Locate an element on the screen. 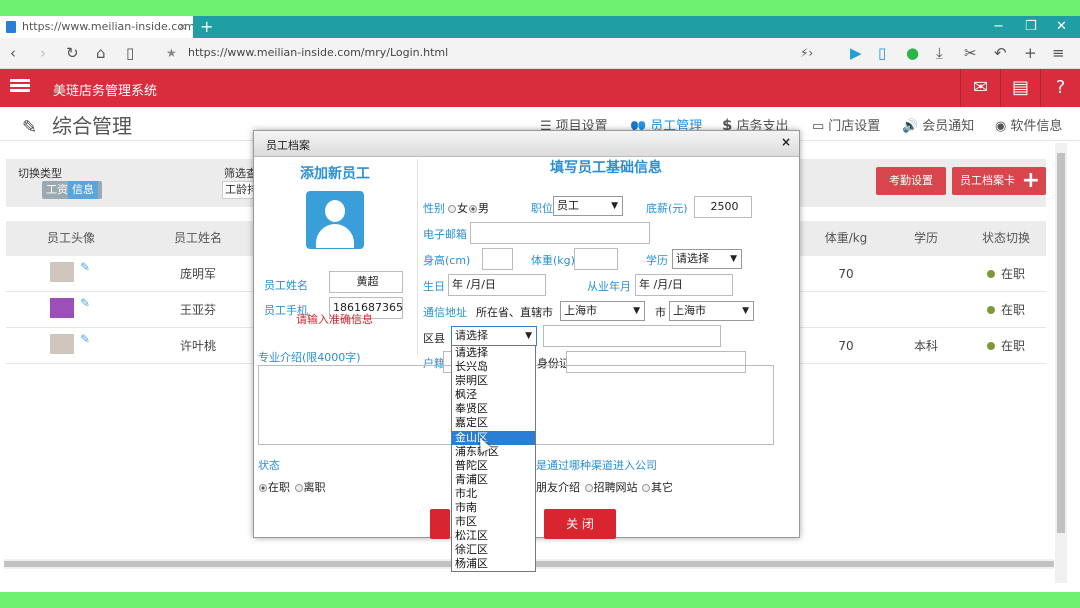  clipboard-icon: ▤ is located at coordinates (1020, 88).